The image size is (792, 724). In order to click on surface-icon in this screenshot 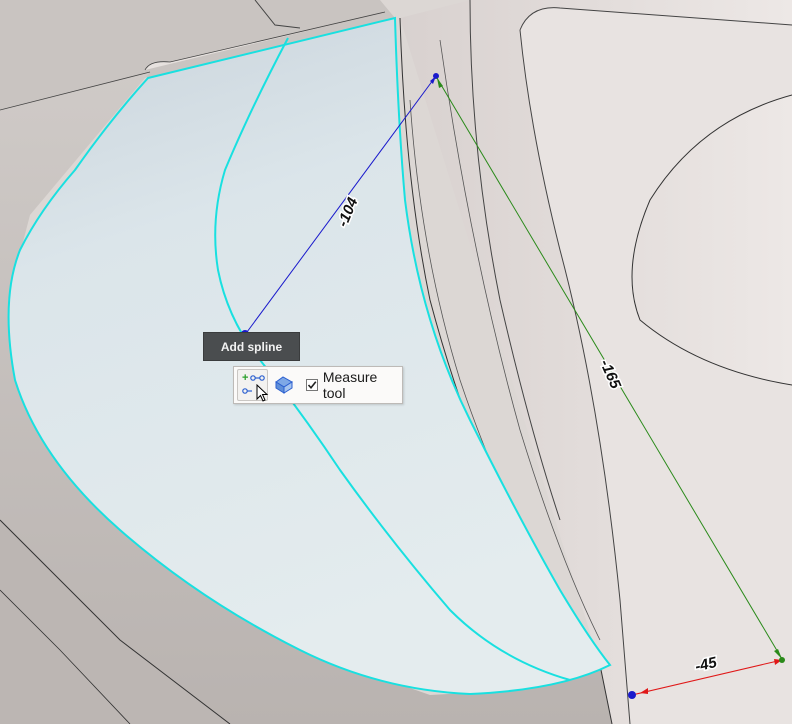, I will do `click(284, 385)`.